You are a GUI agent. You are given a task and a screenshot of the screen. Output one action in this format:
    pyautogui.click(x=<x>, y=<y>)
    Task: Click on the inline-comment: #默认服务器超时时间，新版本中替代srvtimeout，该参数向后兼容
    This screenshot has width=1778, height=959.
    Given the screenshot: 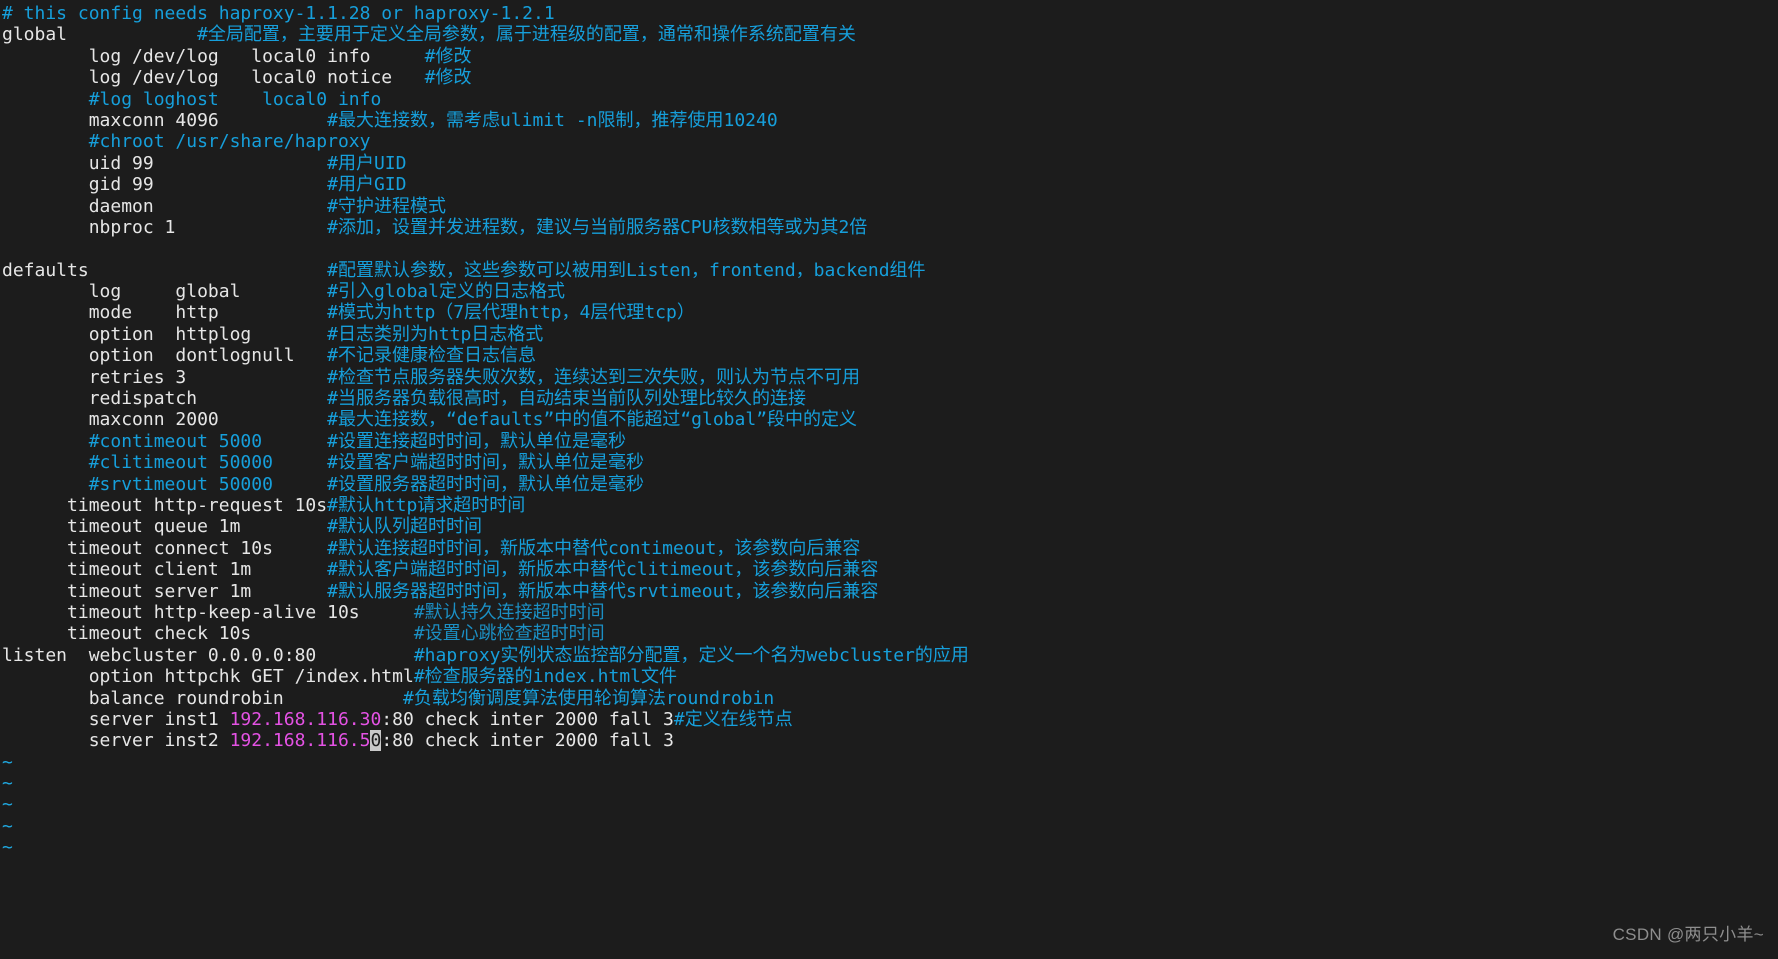 What is the action you would take?
    pyautogui.click(x=603, y=591)
    